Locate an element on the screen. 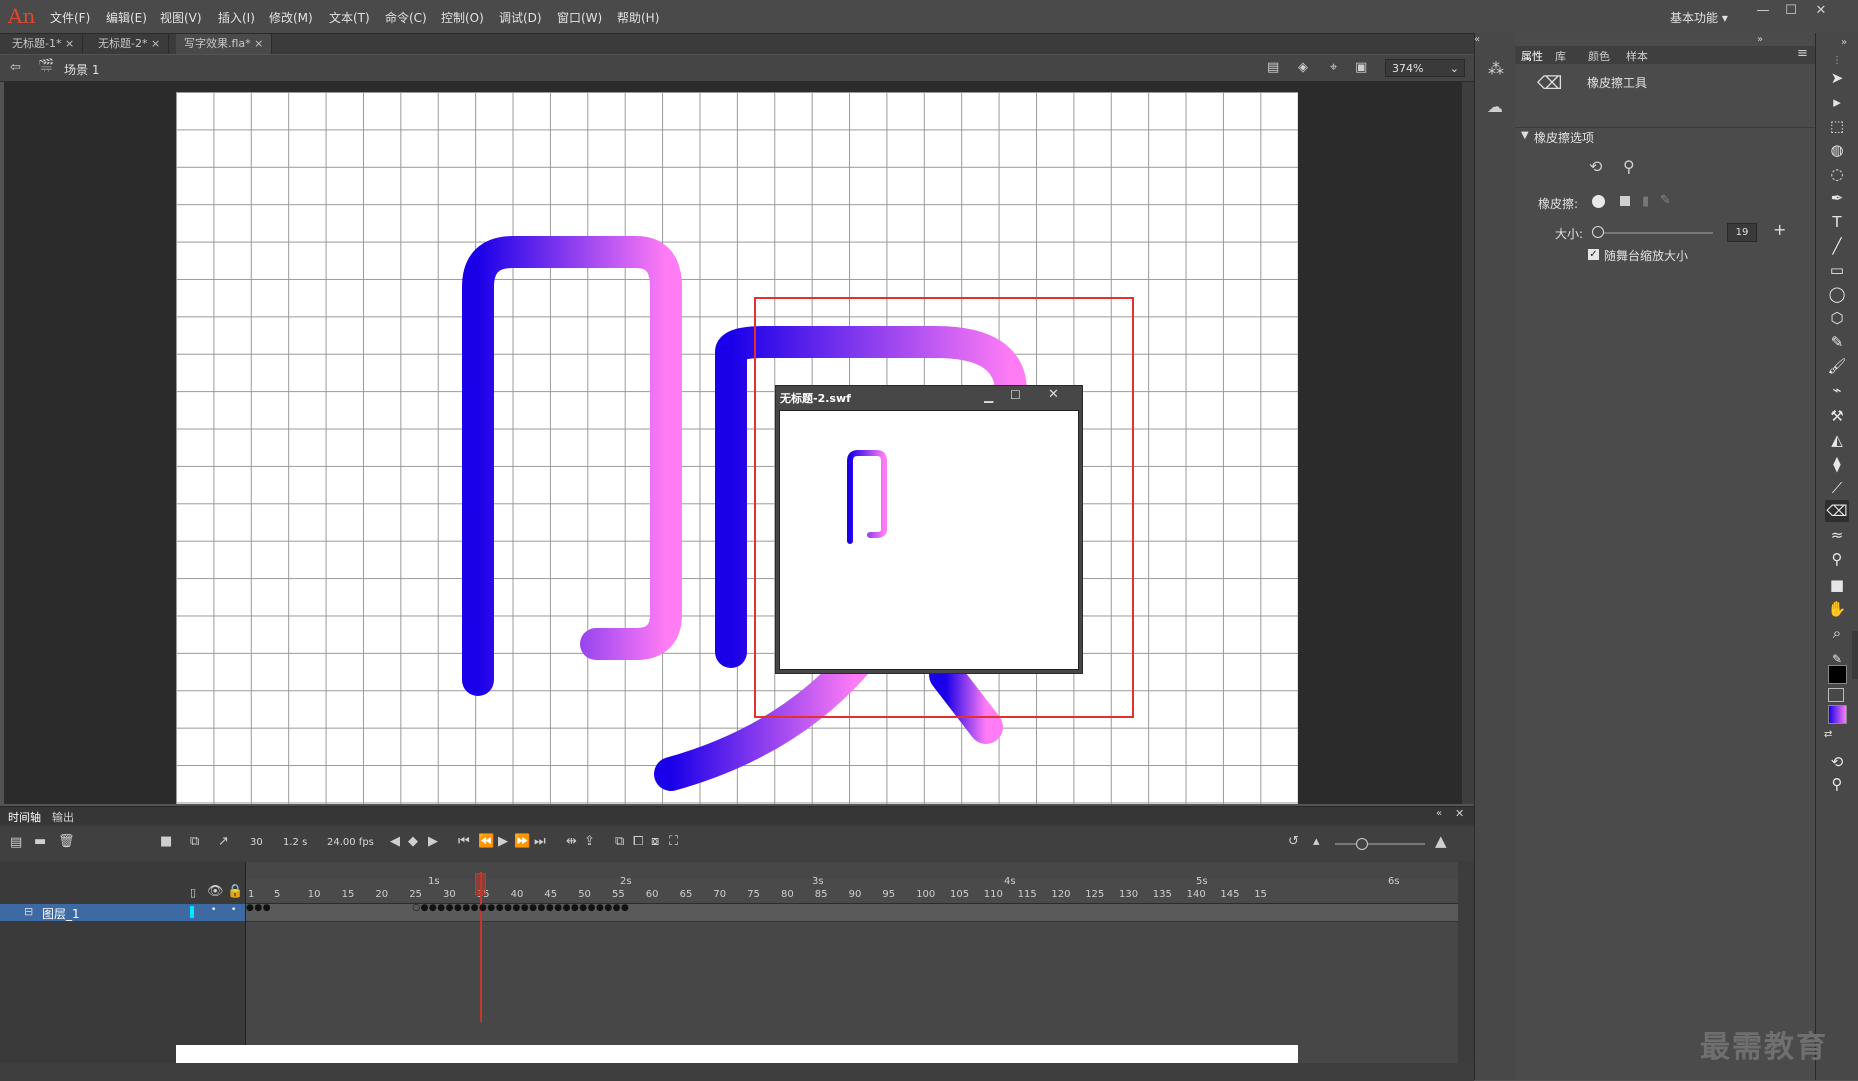  first-frame-icon: ⏮ is located at coordinates (464, 841).